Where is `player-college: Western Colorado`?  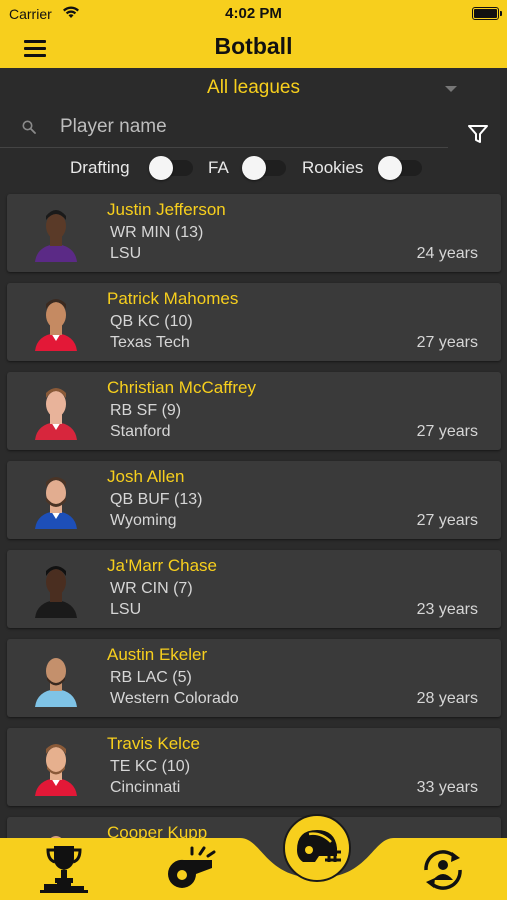
player-college: Western Colorado is located at coordinates (174, 698).